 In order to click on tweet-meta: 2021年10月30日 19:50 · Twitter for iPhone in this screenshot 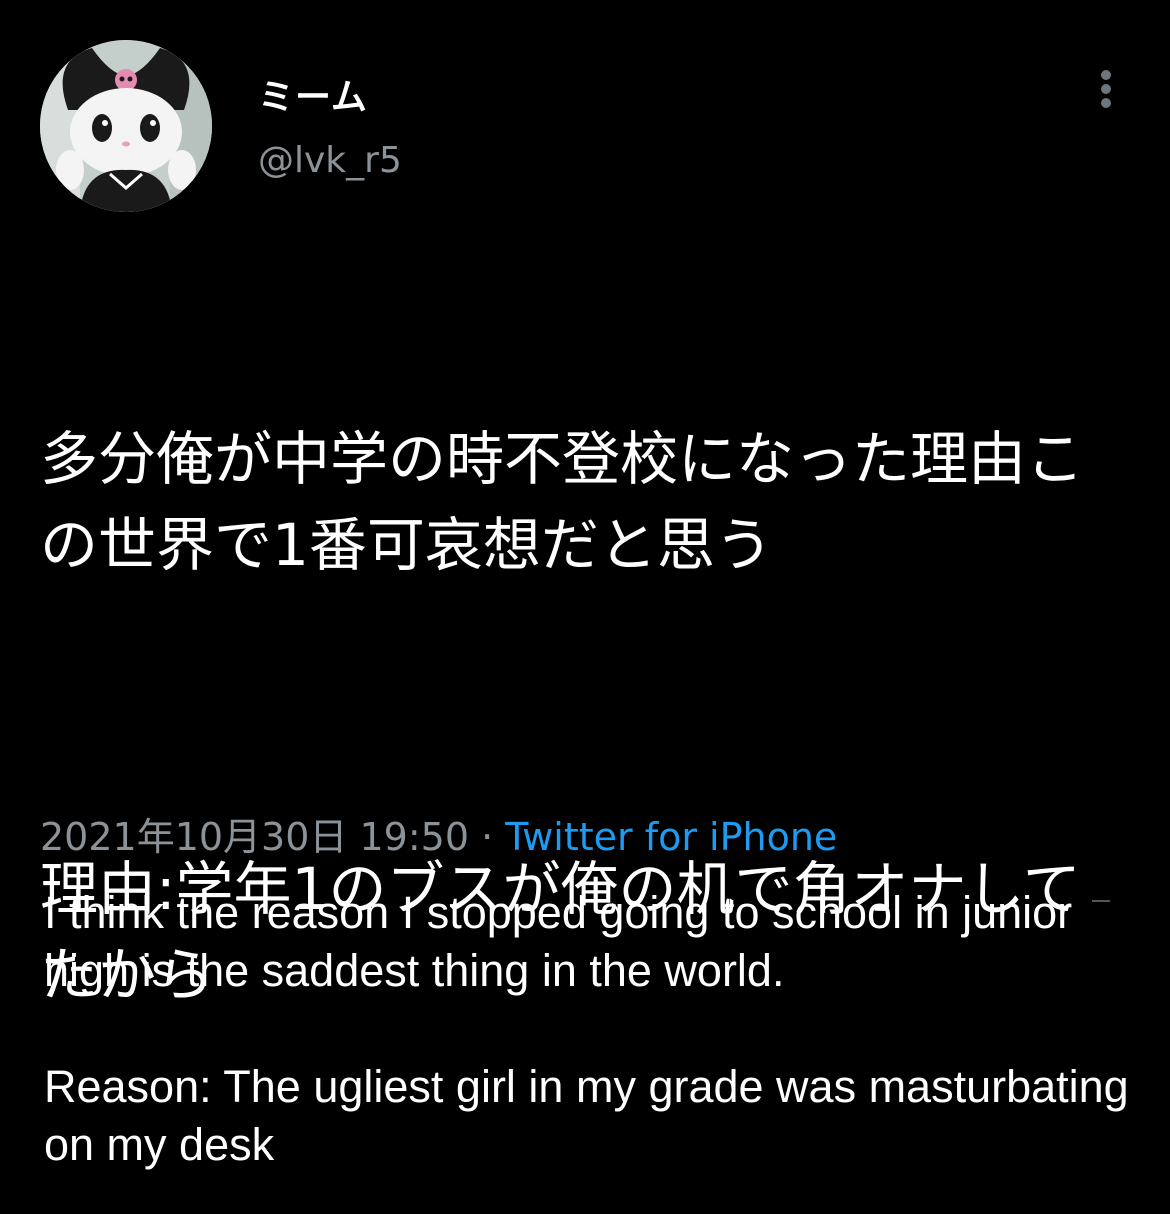, I will do `click(438, 833)`.